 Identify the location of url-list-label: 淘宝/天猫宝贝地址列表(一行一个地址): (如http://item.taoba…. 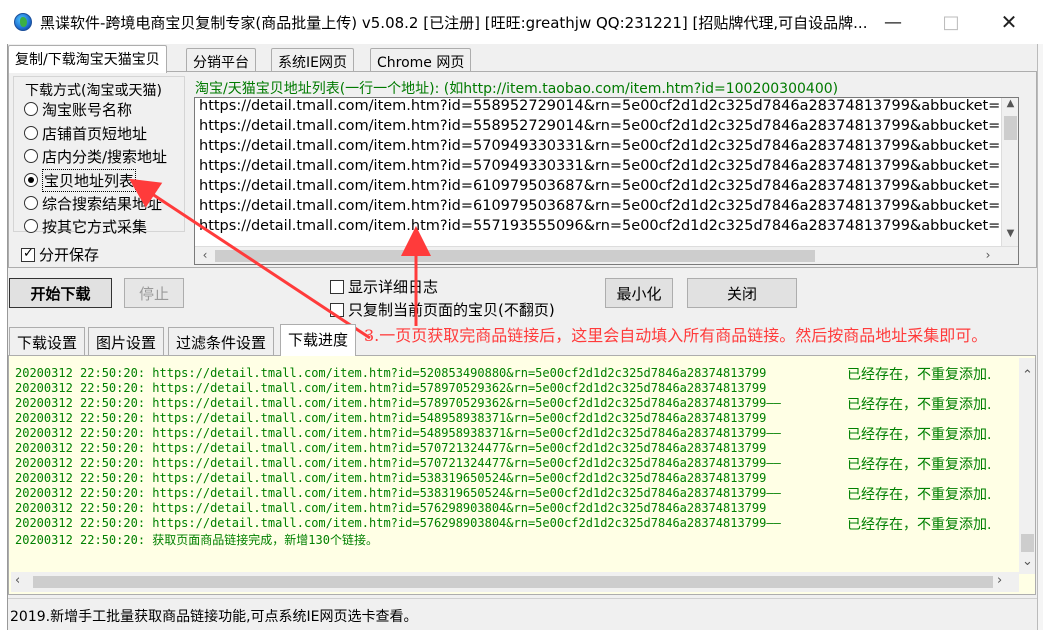
(517, 89).